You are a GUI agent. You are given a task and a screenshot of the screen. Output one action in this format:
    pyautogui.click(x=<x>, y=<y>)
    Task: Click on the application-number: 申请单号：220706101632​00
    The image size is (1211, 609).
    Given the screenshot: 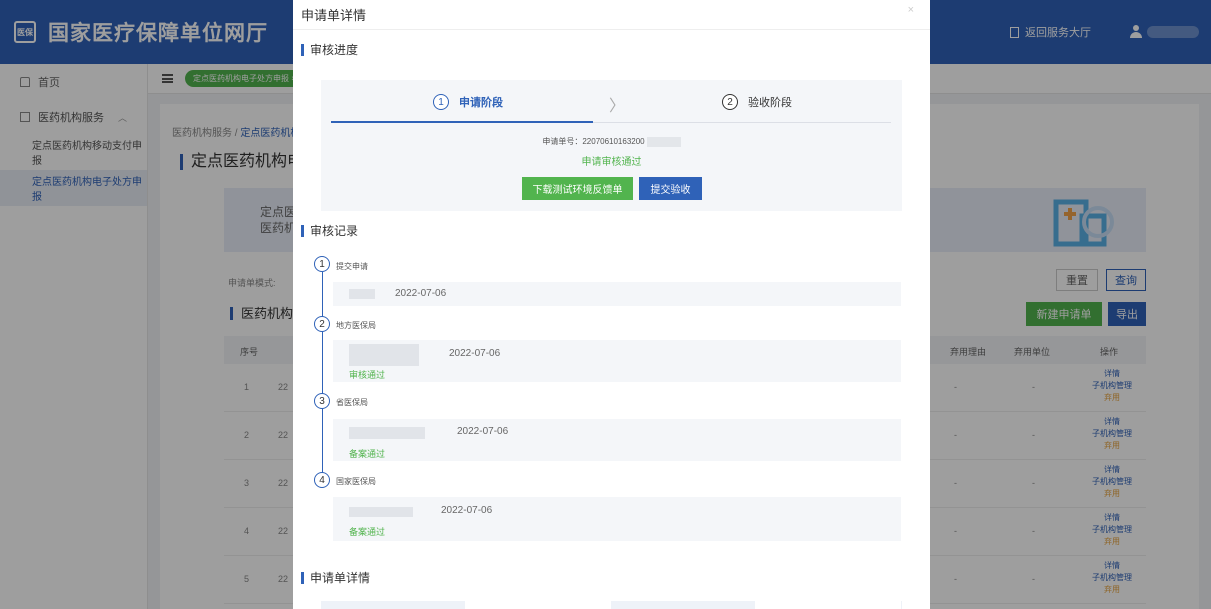 What is the action you would take?
    pyautogui.click(x=611, y=141)
    